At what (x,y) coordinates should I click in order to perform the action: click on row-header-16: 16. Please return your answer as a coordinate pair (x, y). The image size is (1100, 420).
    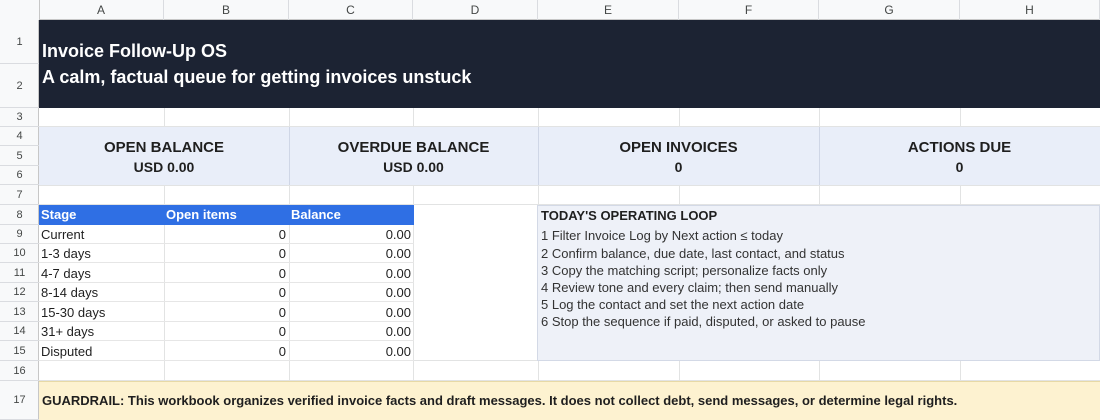
    Looking at the image, I should click on (19, 371).